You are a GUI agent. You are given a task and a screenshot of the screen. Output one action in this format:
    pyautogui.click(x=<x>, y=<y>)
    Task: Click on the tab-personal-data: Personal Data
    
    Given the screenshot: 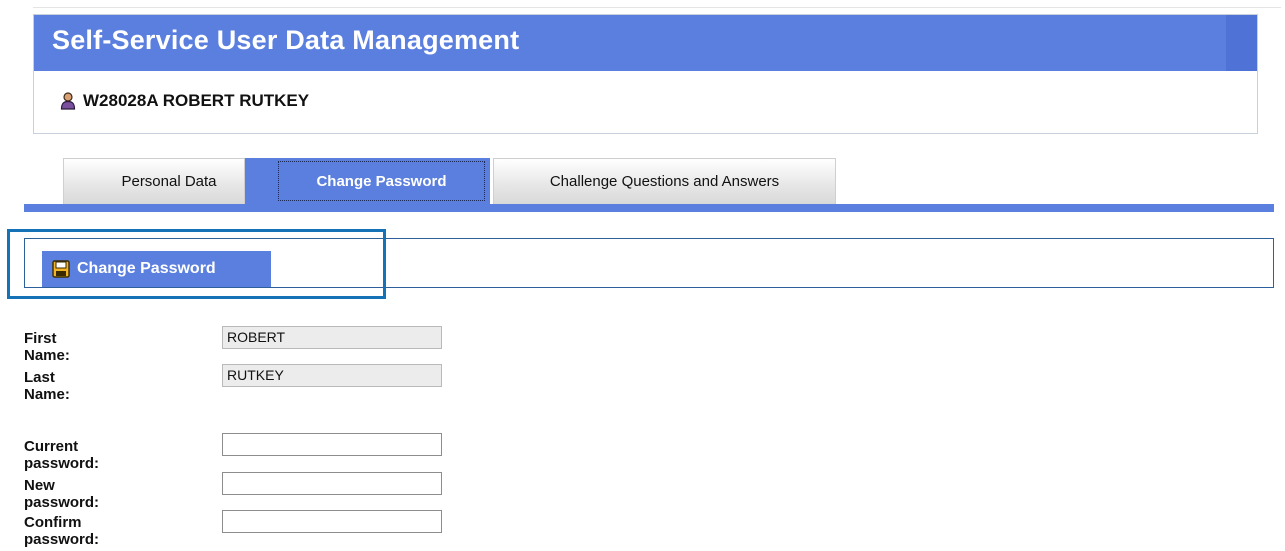 What is the action you would take?
    pyautogui.click(x=154, y=181)
    